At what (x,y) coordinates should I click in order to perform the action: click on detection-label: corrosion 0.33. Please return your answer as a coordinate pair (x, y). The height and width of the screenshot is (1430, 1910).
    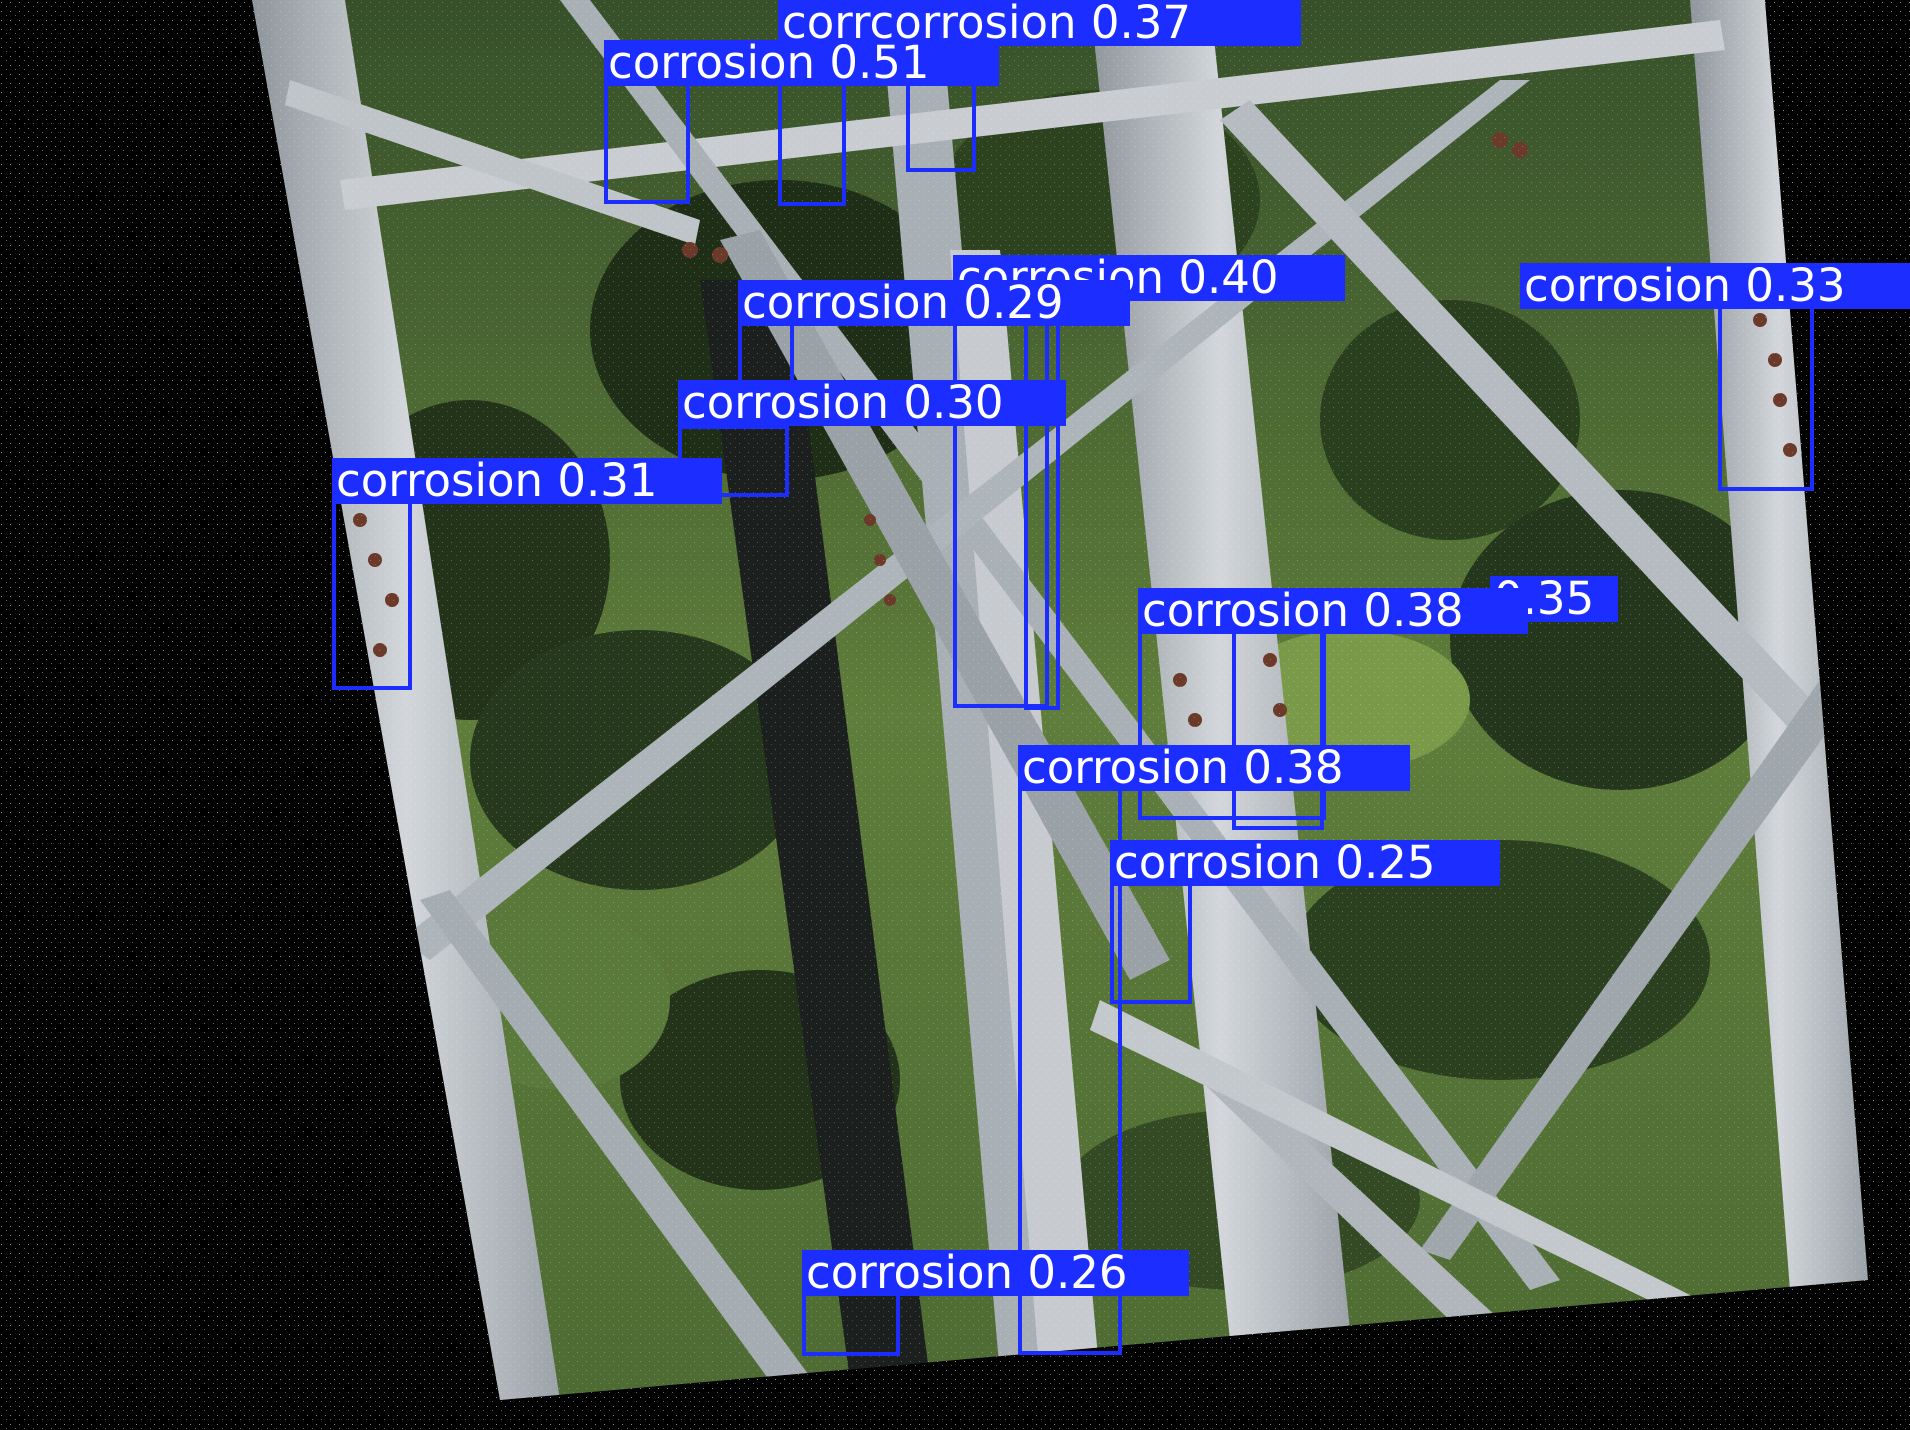
    Looking at the image, I should click on (1715, 286).